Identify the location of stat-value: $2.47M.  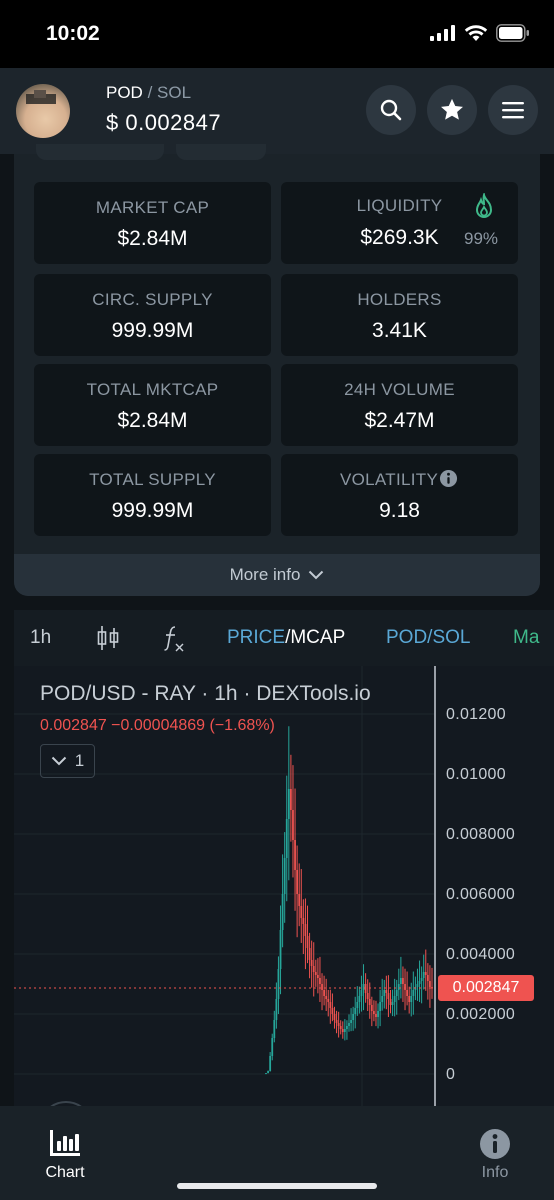
(399, 420).